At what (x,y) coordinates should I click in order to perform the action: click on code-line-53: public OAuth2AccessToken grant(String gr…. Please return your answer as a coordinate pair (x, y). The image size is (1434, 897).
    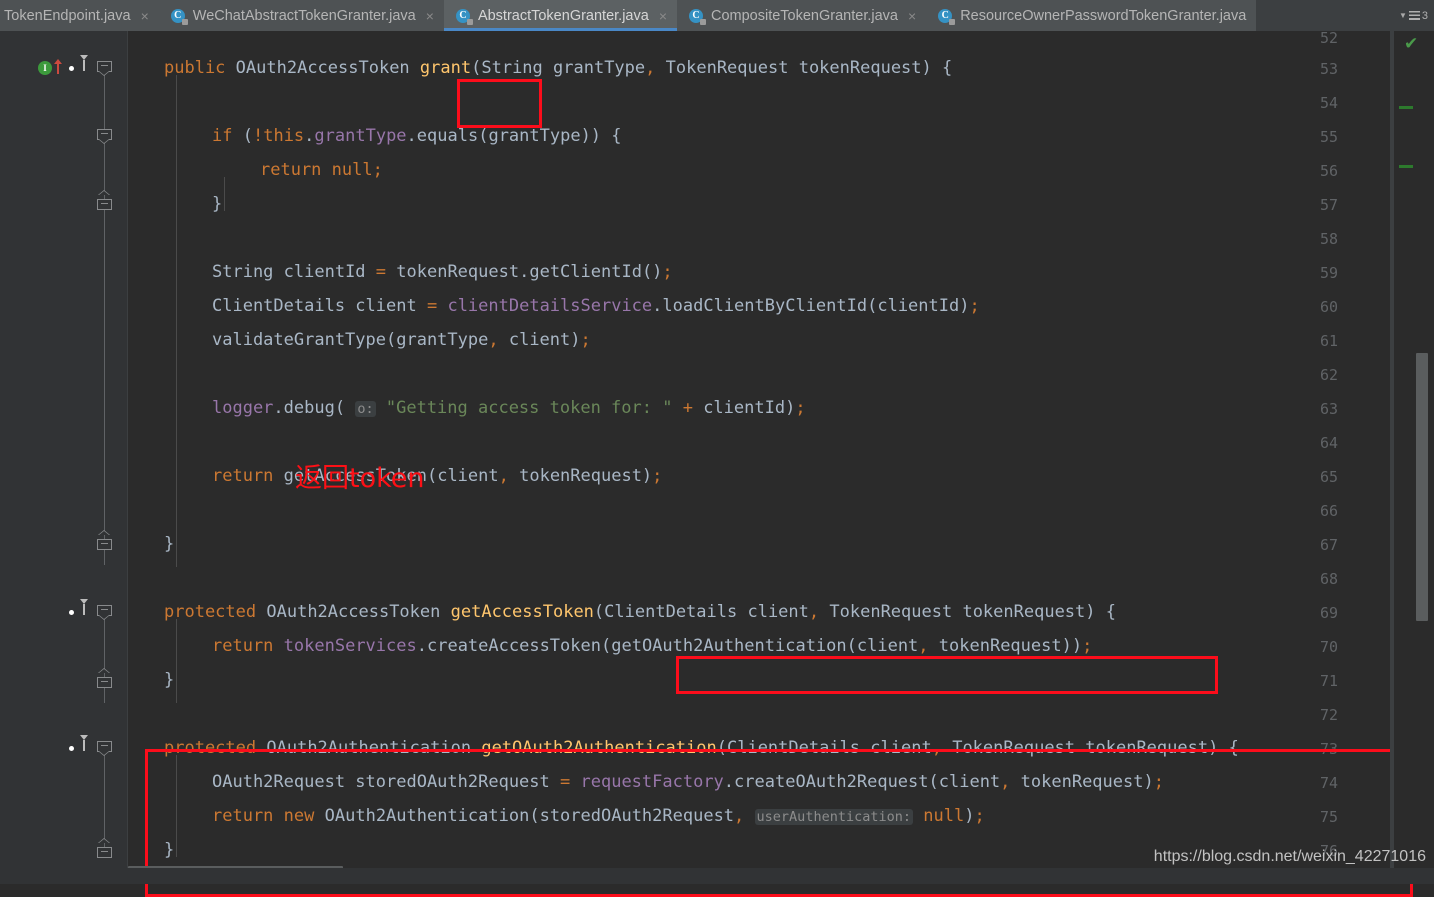
    Looking at the image, I should click on (558, 68).